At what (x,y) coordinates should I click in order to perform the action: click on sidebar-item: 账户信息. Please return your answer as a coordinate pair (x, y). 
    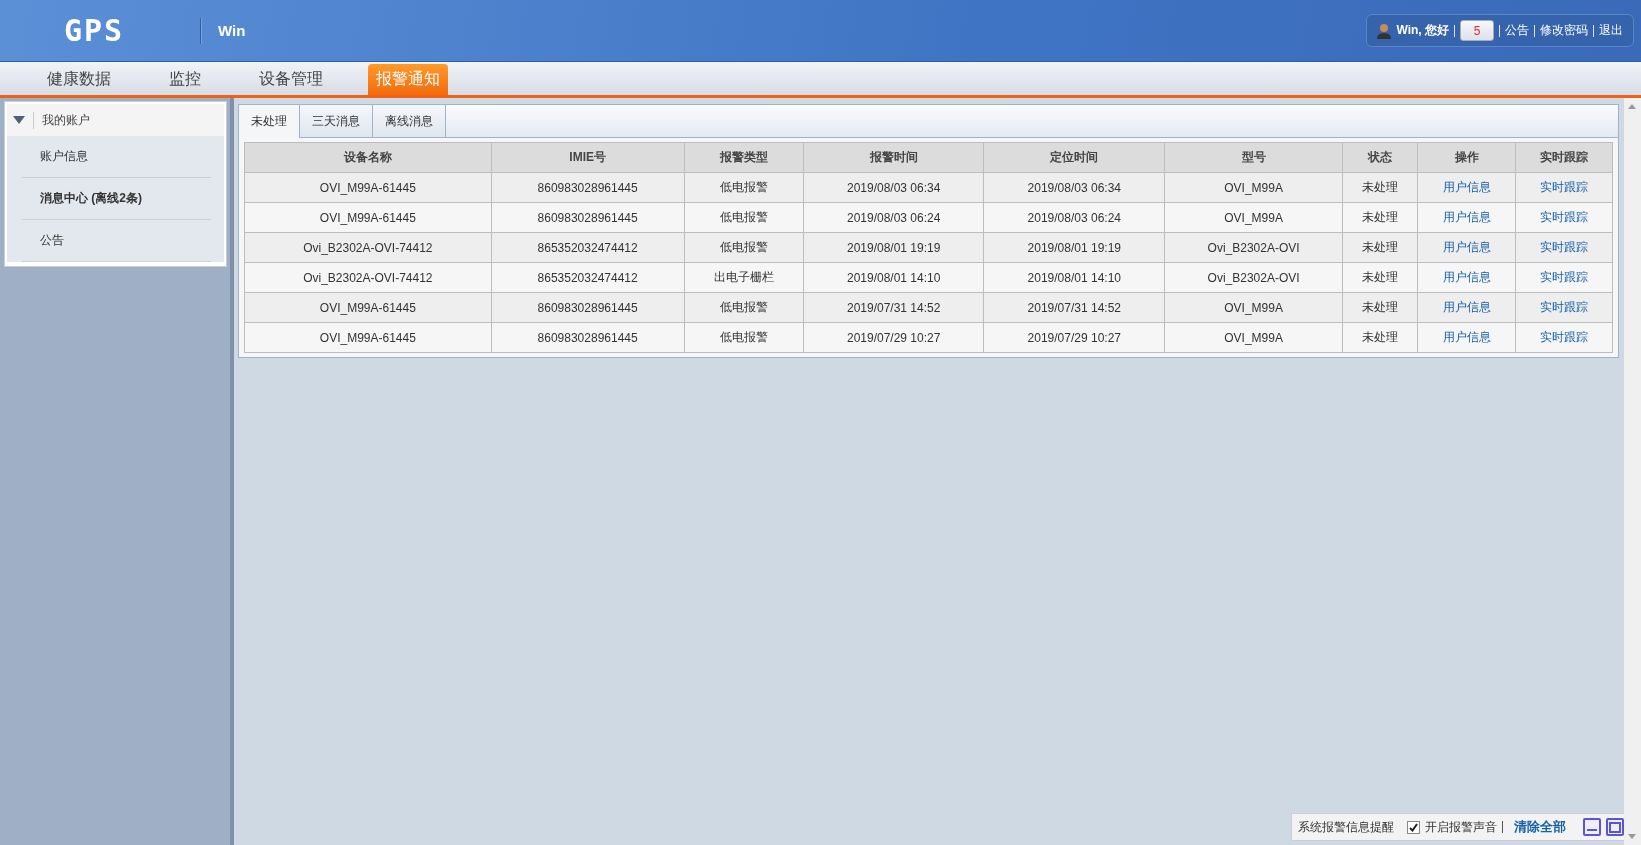
    Looking at the image, I should click on (116, 157).